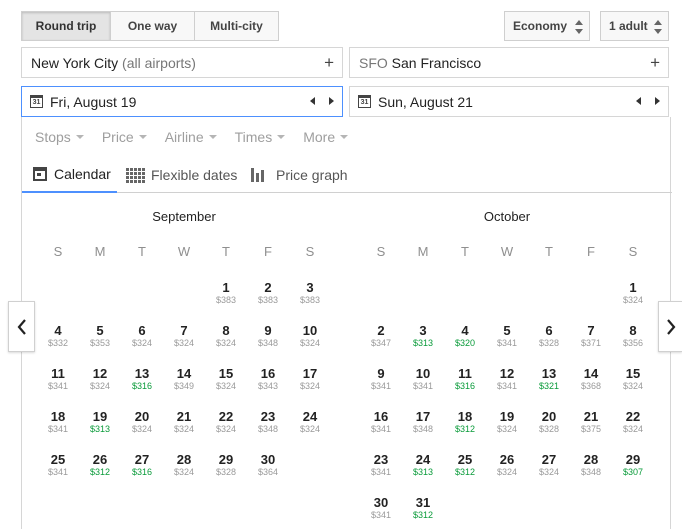 Image resolution: width=682 pixels, height=529 pixels. Describe the element at coordinates (58, 422) in the screenshot. I see `calendar-day: 18 $341` at that location.